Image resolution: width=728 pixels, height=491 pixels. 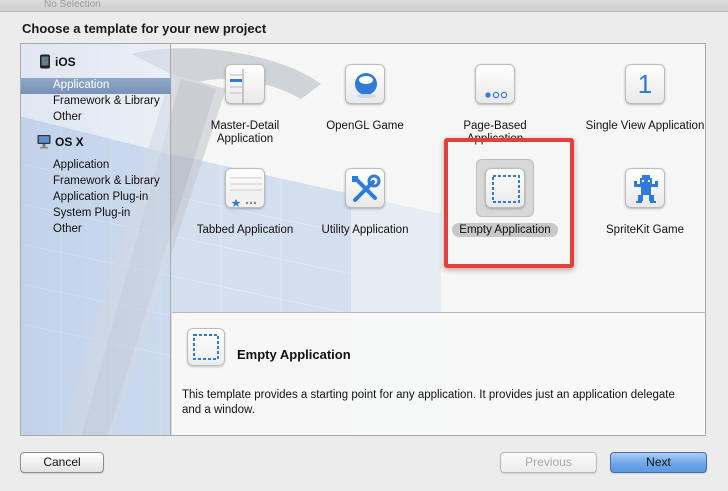 I want to click on single-view-glyph: 1, so click(x=645, y=84).